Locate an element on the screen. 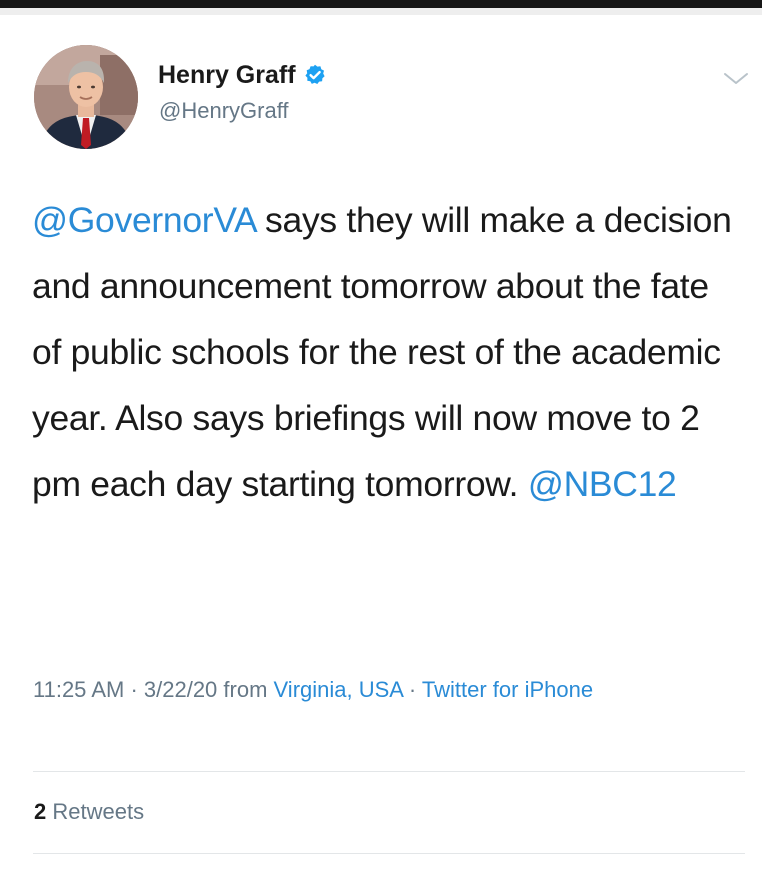 The width and height of the screenshot is (762, 872). tweet-location-link: Virginia, USA is located at coordinates (338, 689).